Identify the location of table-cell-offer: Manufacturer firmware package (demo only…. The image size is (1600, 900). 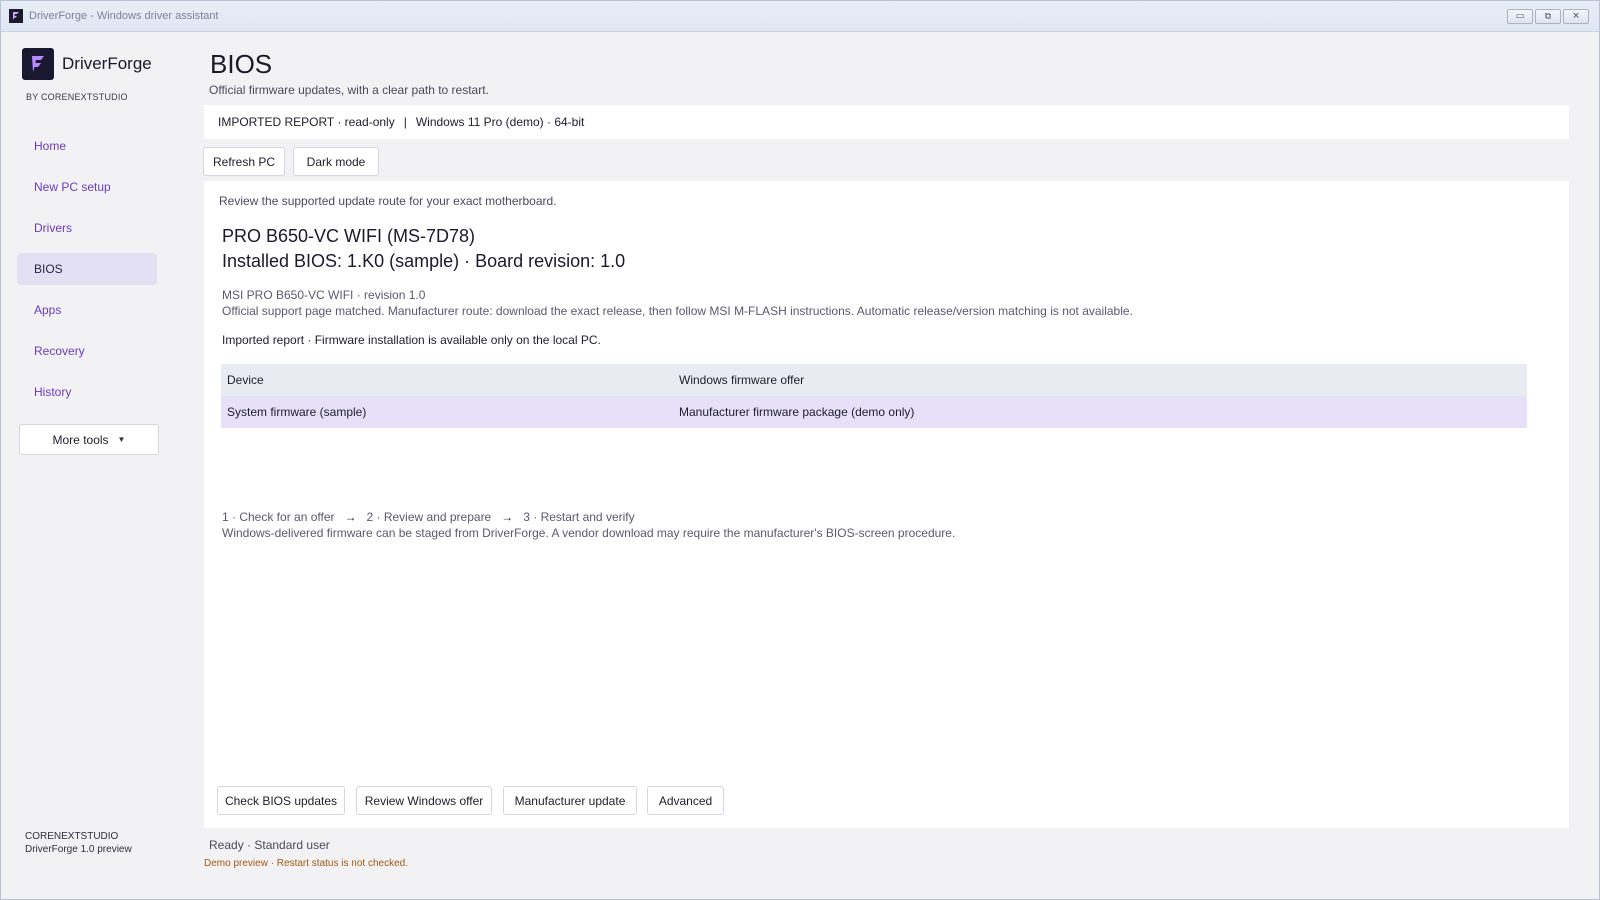
(1102, 412).